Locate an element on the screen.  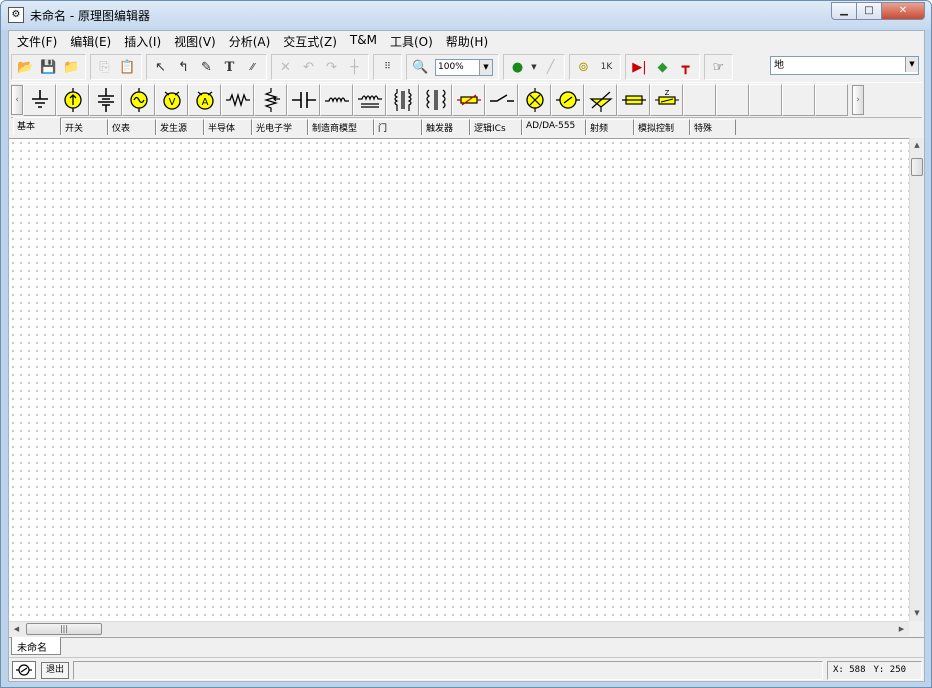
led-tool-button: ◆ is located at coordinates (662, 67).